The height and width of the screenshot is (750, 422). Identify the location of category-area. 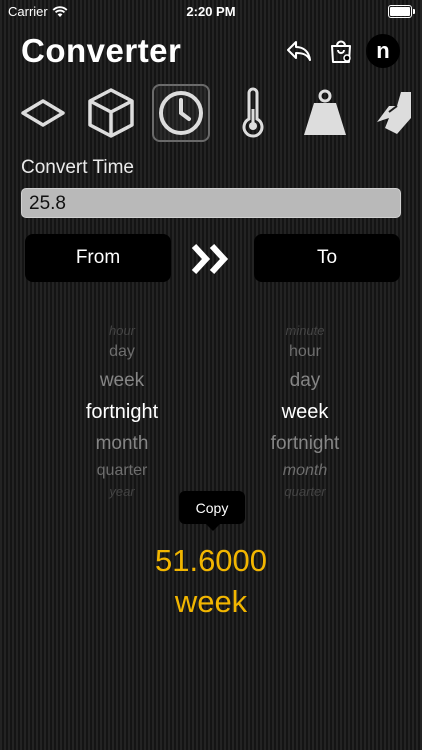
(43, 113).